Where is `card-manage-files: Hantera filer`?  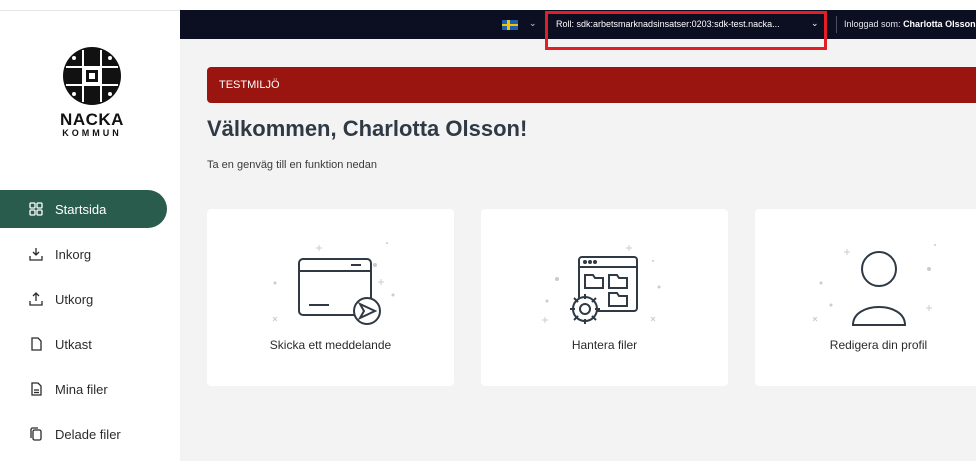
card-manage-files: Hantera filer is located at coordinates (604, 297).